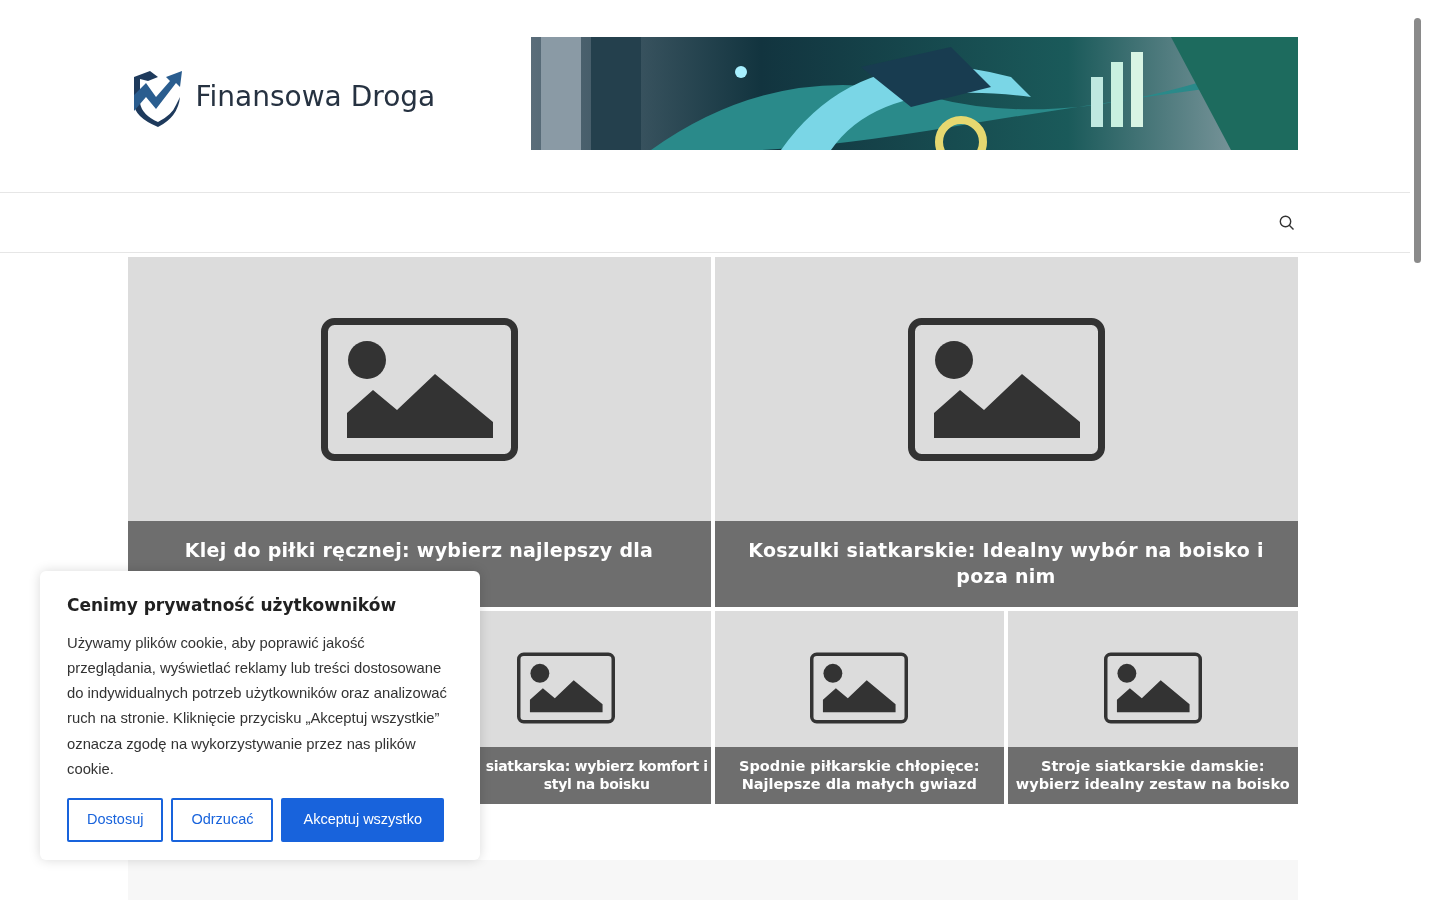 The height and width of the screenshot is (900, 1440). What do you see at coordinates (1006, 564) in the screenshot?
I see `post-title: Koszulki siatkarskie: Idealny wybór na boisko i poza nim` at bounding box center [1006, 564].